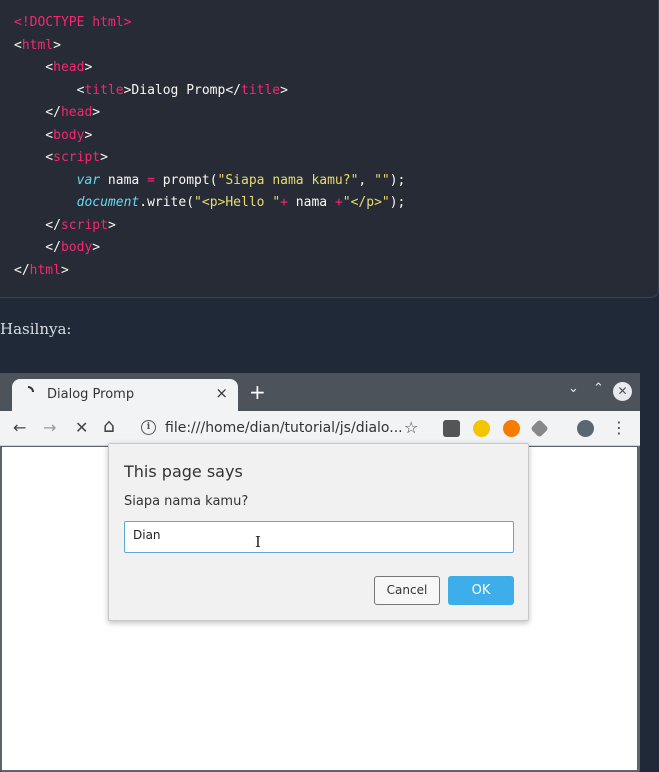 Image resolution: width=659 pixels, height=772 pixels. What do you see at coordinates (73, 22) in the screenshot?
I see `code-token: <!DOCTYPE html>` at bounding box center [73, 22].